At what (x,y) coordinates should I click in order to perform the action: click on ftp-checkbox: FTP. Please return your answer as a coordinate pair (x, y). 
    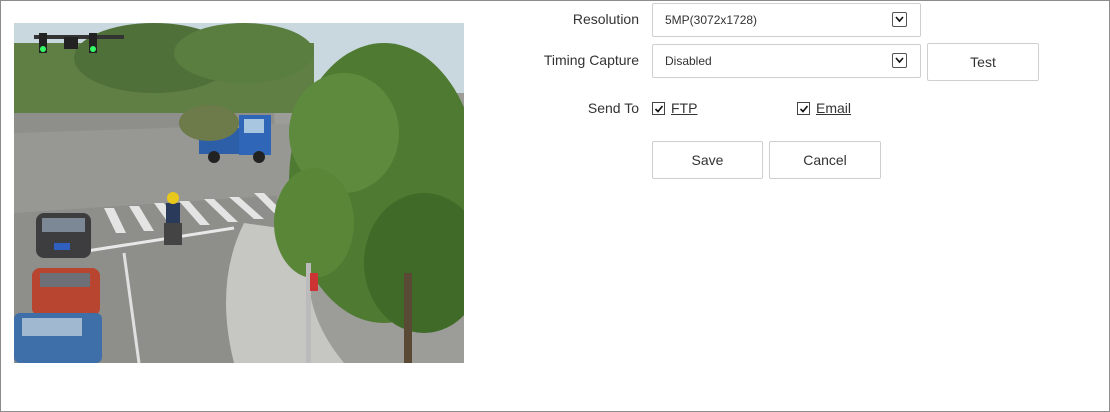
    Looking at the image, I should click on (674, 108).